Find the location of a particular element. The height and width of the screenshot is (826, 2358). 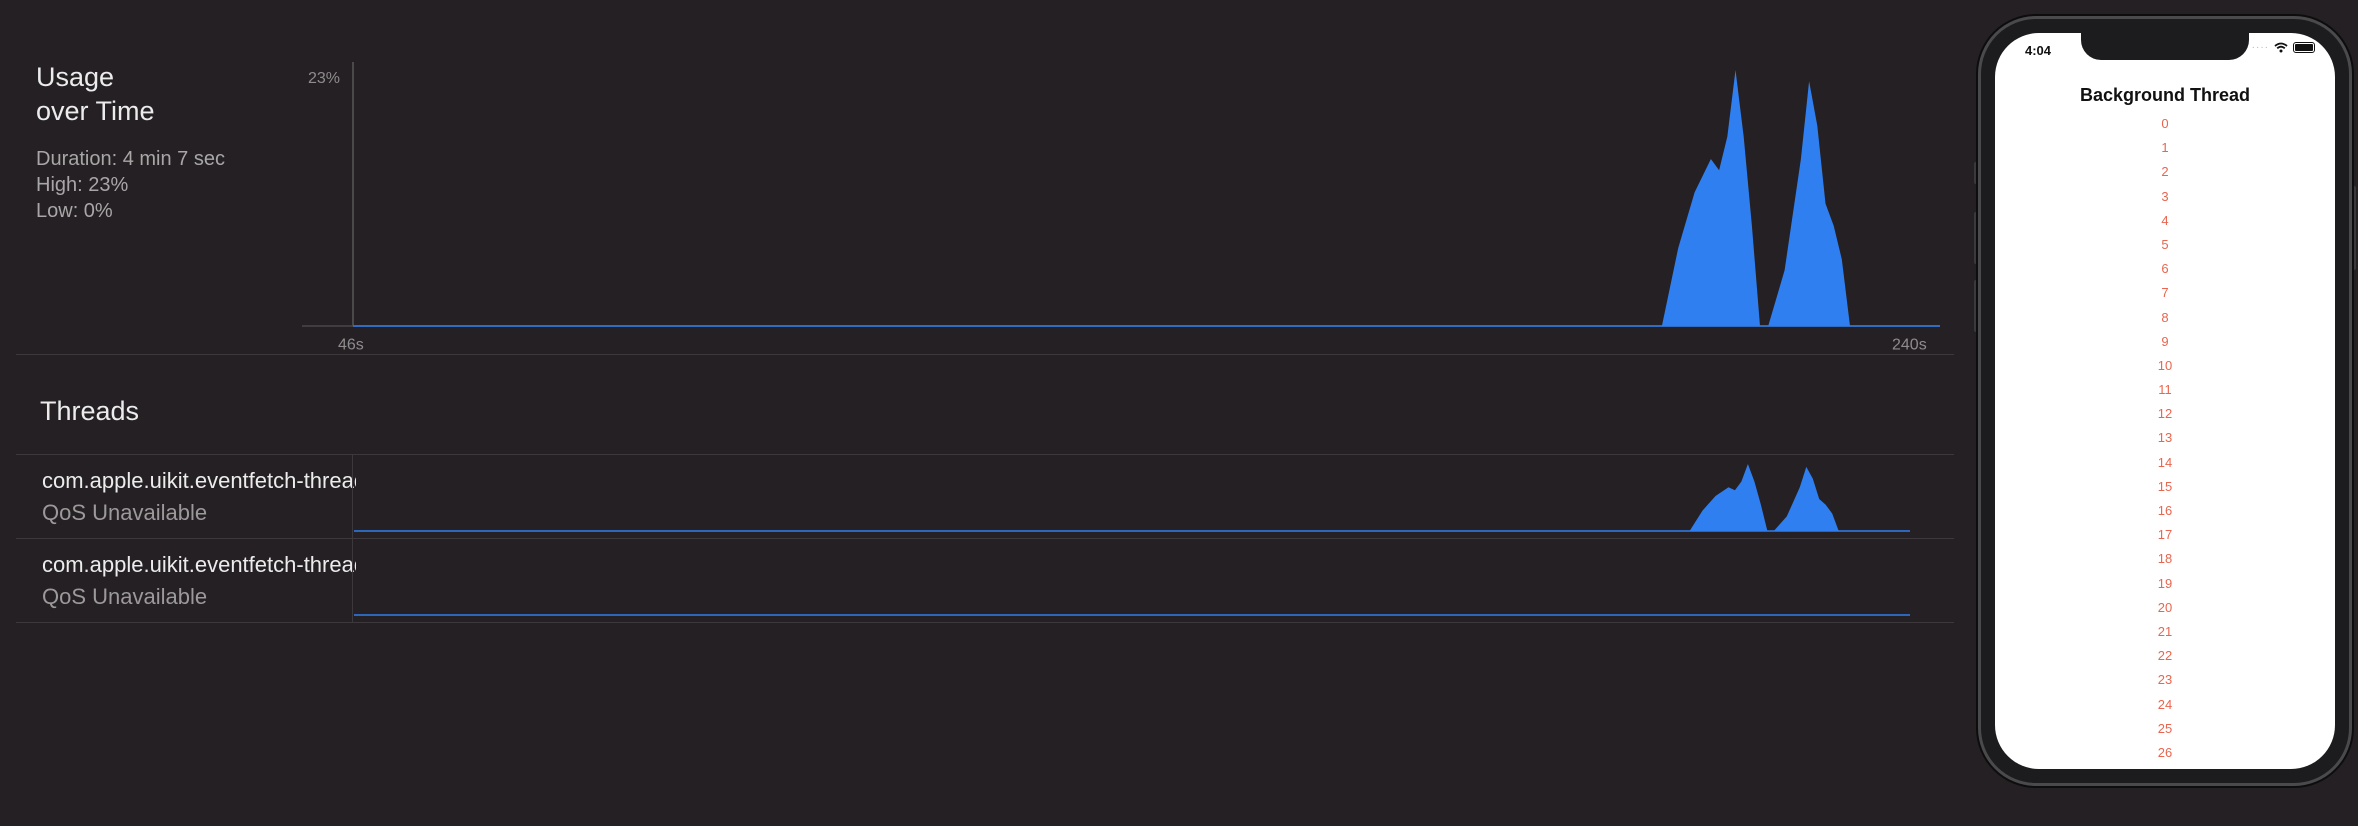

threads-title: Threads is located at coordinates (90, 411).